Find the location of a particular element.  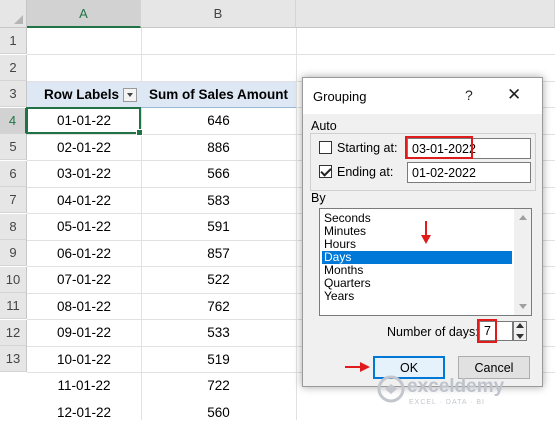

gridline-horizontal is located at coordinates (291, 54).